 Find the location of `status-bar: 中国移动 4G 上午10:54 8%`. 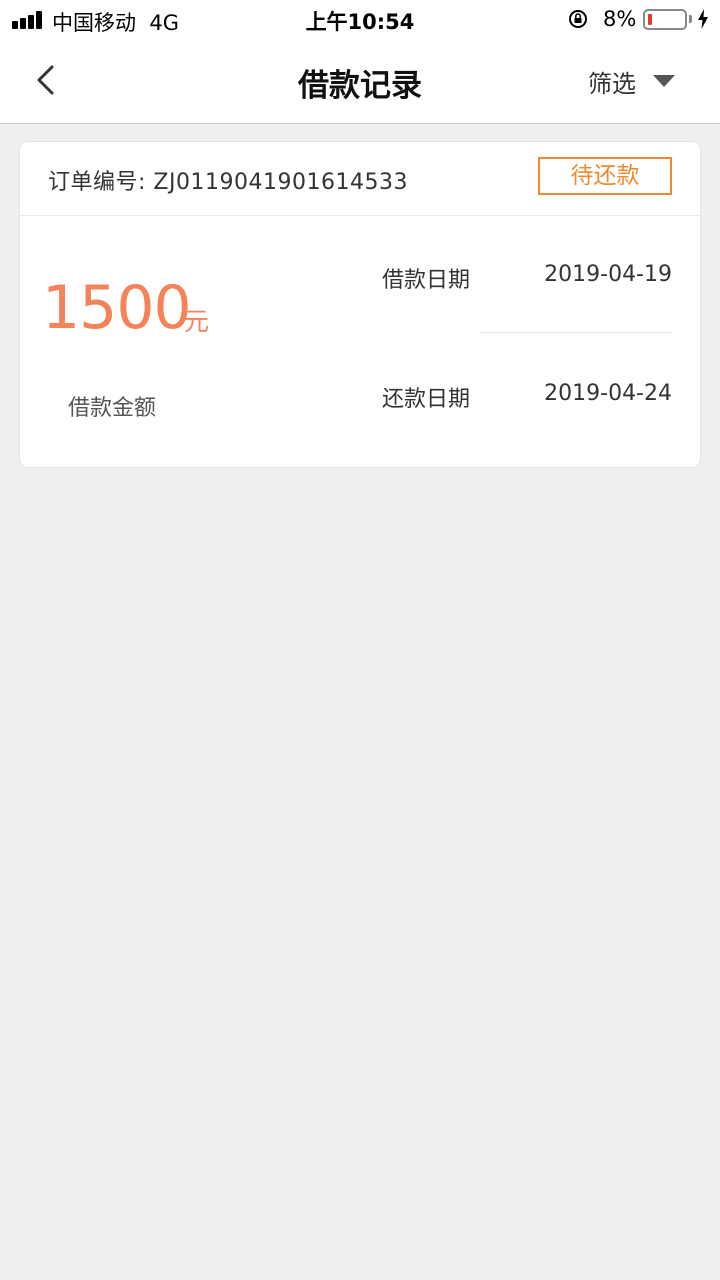

status-bar: 中国移动 4G 上午10:54 8% is located at coordinates (360, 20).